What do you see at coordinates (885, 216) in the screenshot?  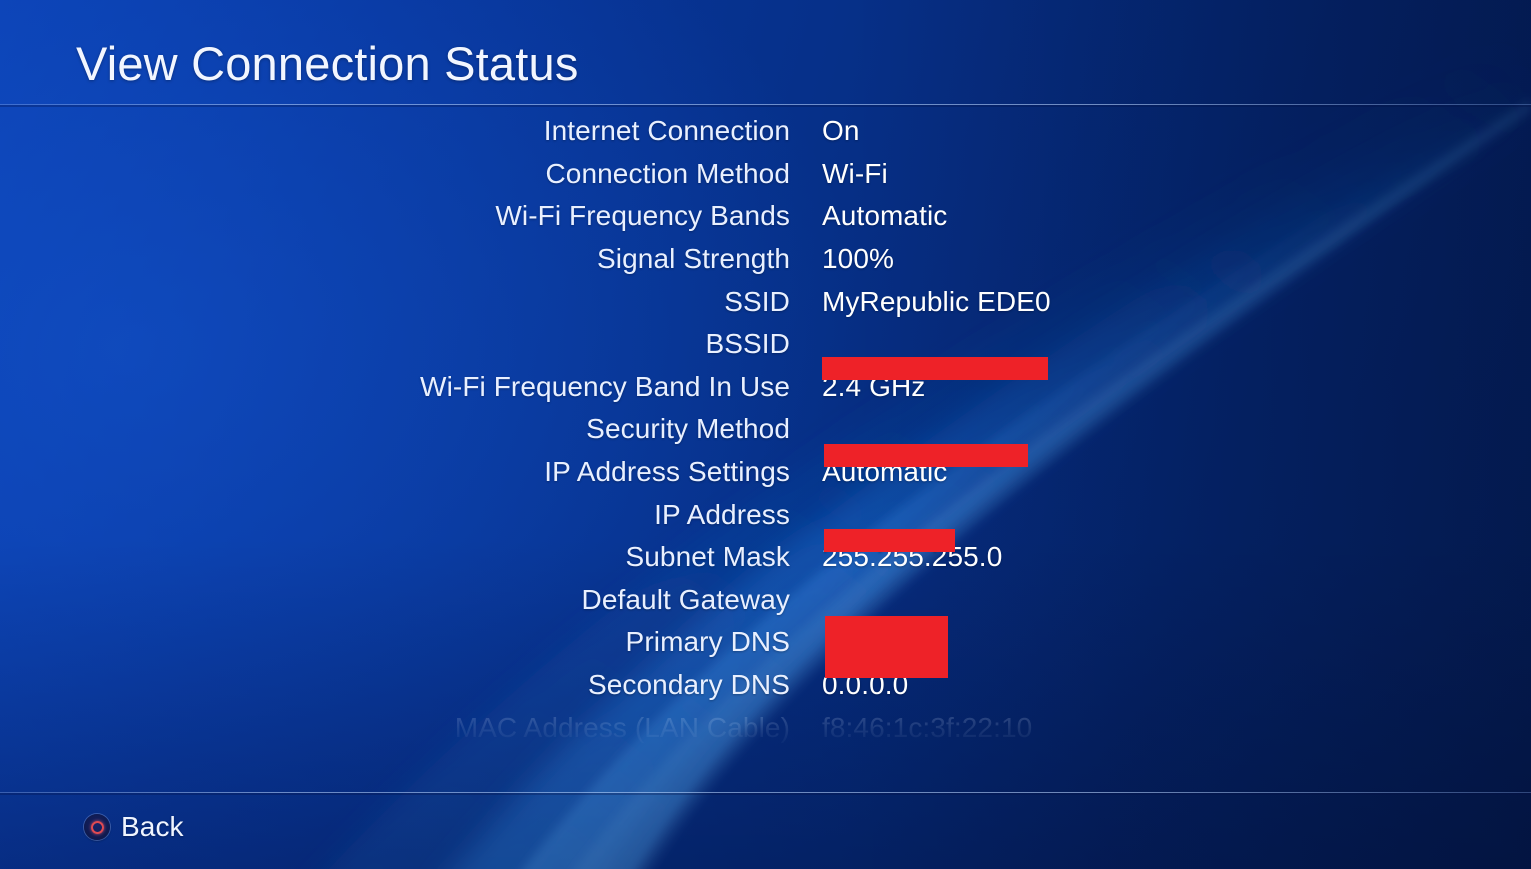 I see `row-value: Automatic` at bounding box center [885, 216].